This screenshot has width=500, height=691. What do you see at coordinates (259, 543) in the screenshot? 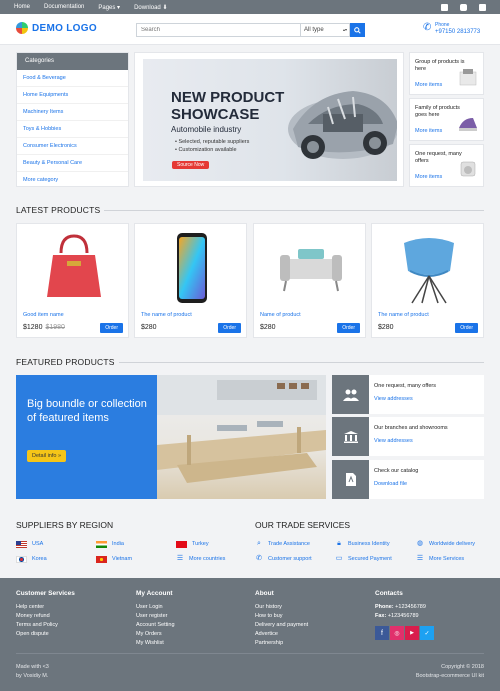
I see `search-icon: ⌕` at bounding box center [259, 543].